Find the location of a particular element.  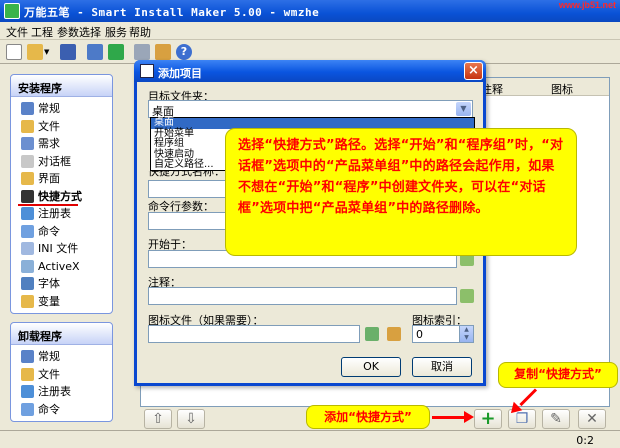

icon-file-input is located at coordinates (254, 334).